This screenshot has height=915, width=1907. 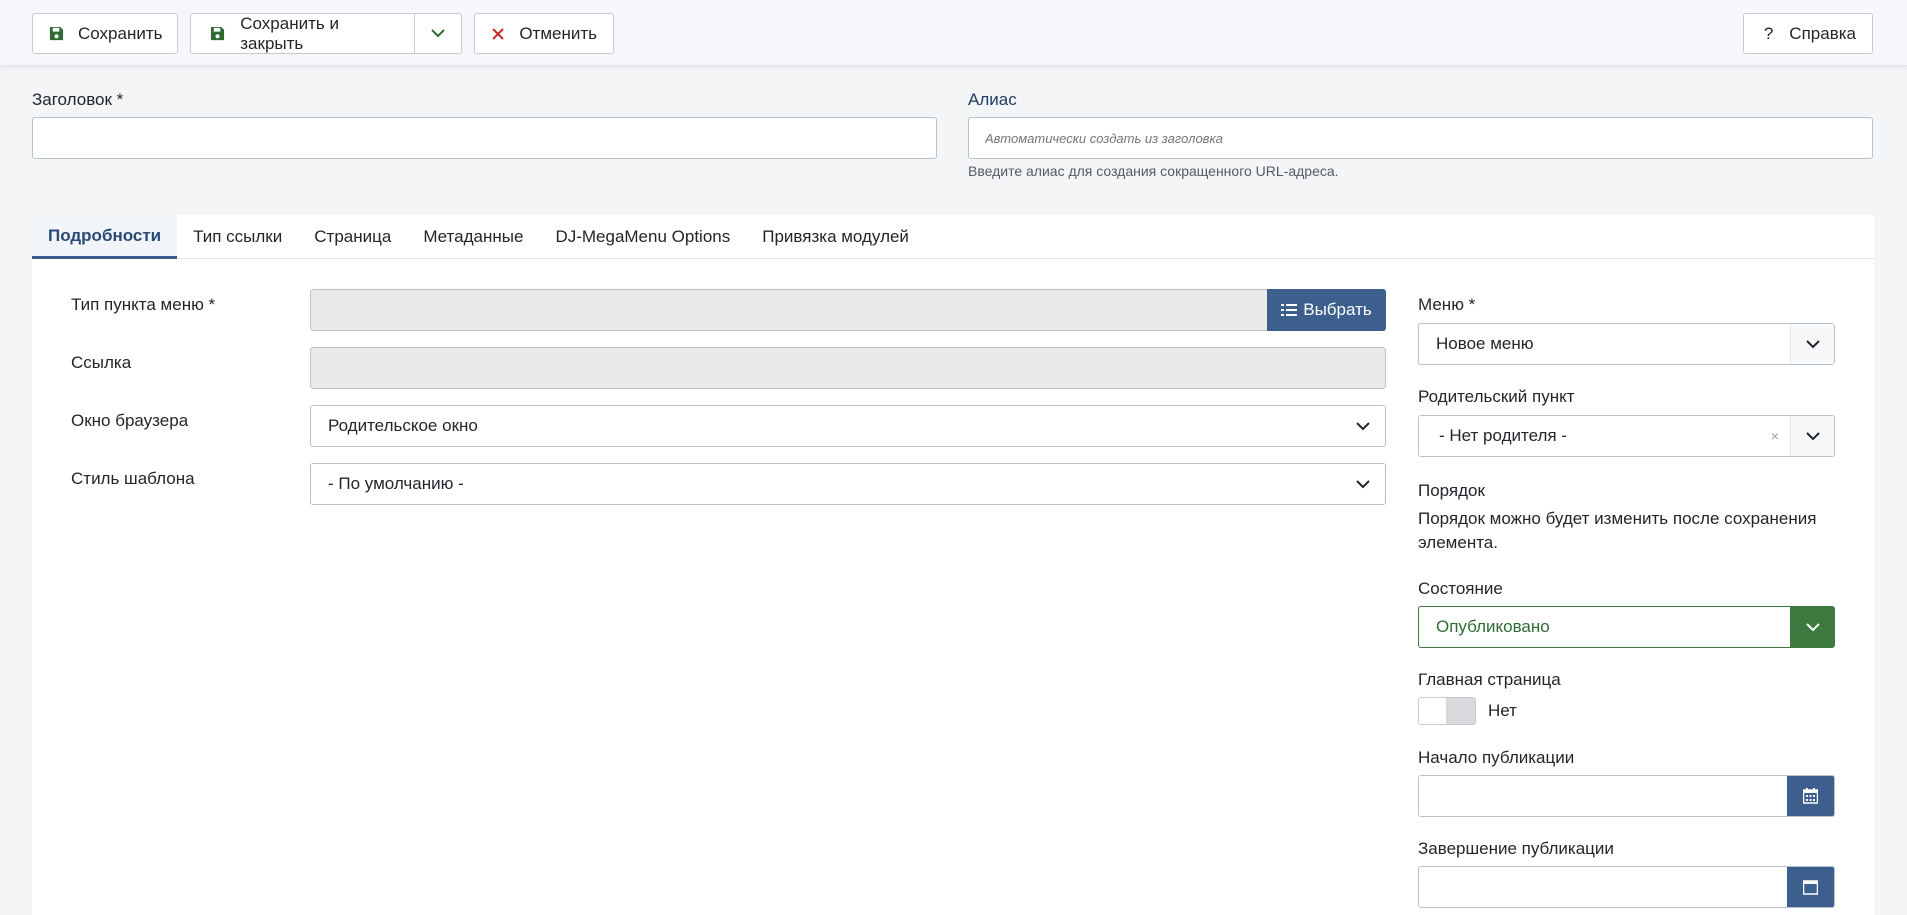 I want to click on list-icon, so click(x=1289, y=310).